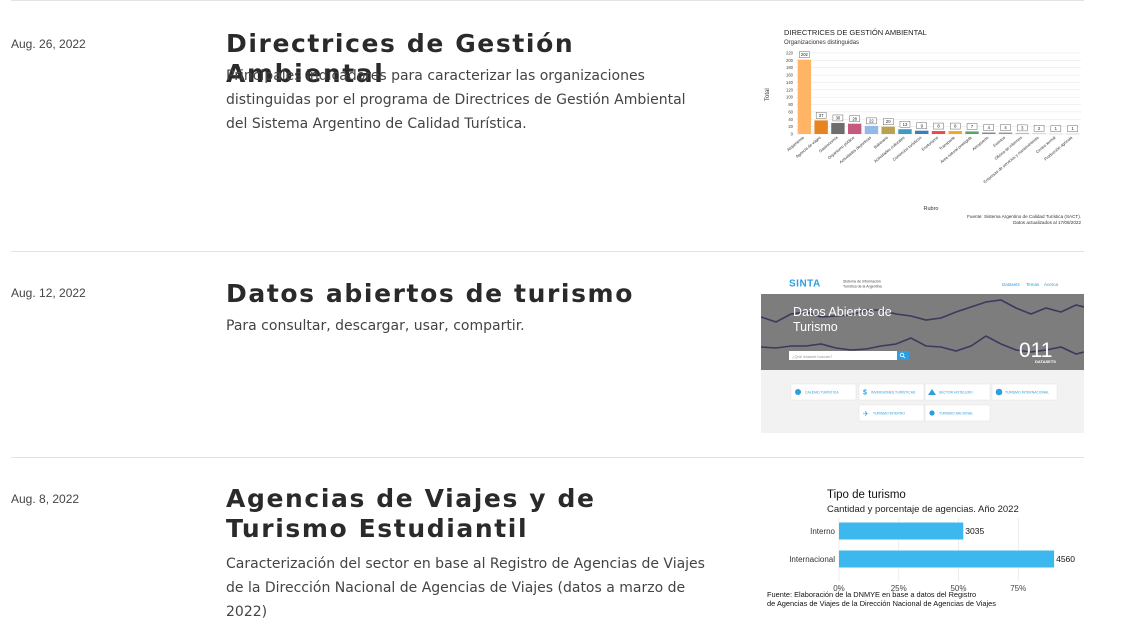 This screenshot has width=1129, height=636. I want to click on category-label: SECTOR HOTELERO, so click(956, 393).